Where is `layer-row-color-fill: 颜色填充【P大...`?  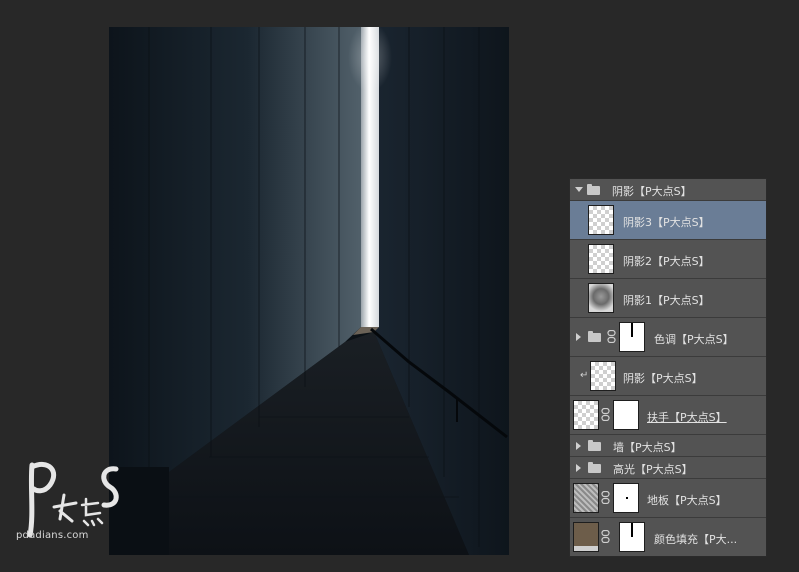 layer-row-color-fill: 颜色填充【P大... is located at coordinates (668, 537).